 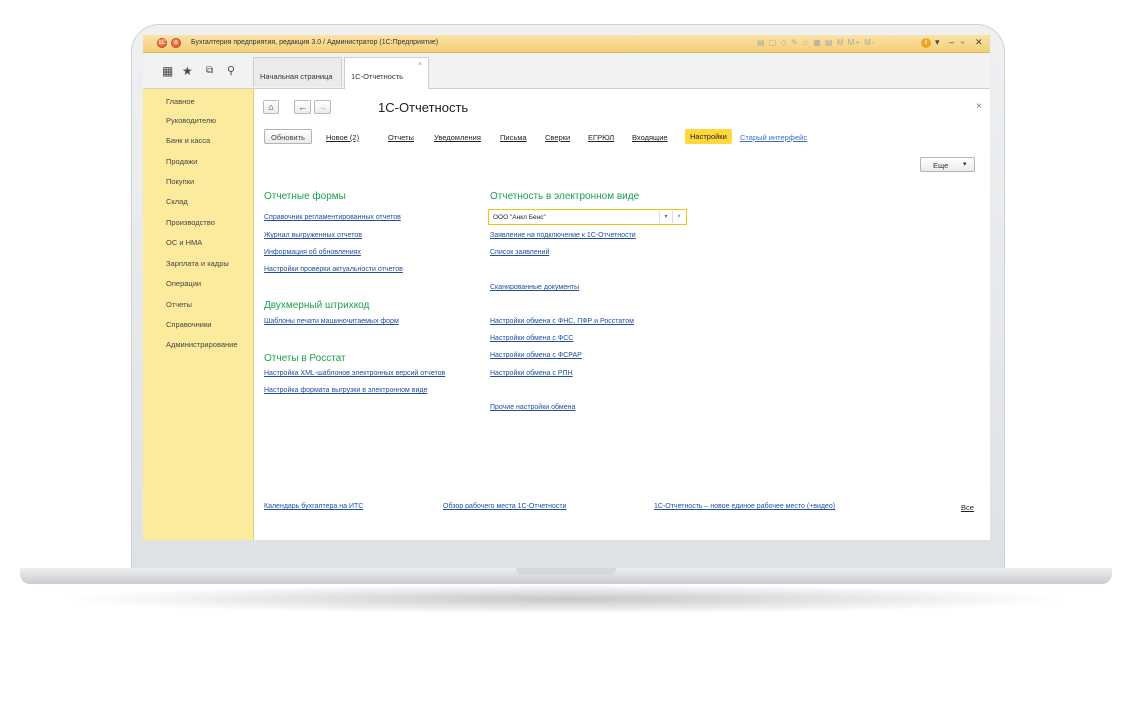 I want to click on dropdown-arrow-icon: ▾, so click(x=665, y=217).